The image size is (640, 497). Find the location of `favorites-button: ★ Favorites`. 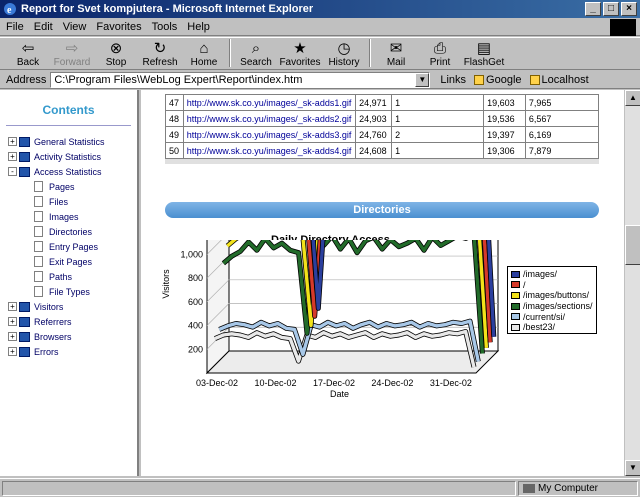

favorites-button: ★ Favorites is located at coordinates (300, 53).